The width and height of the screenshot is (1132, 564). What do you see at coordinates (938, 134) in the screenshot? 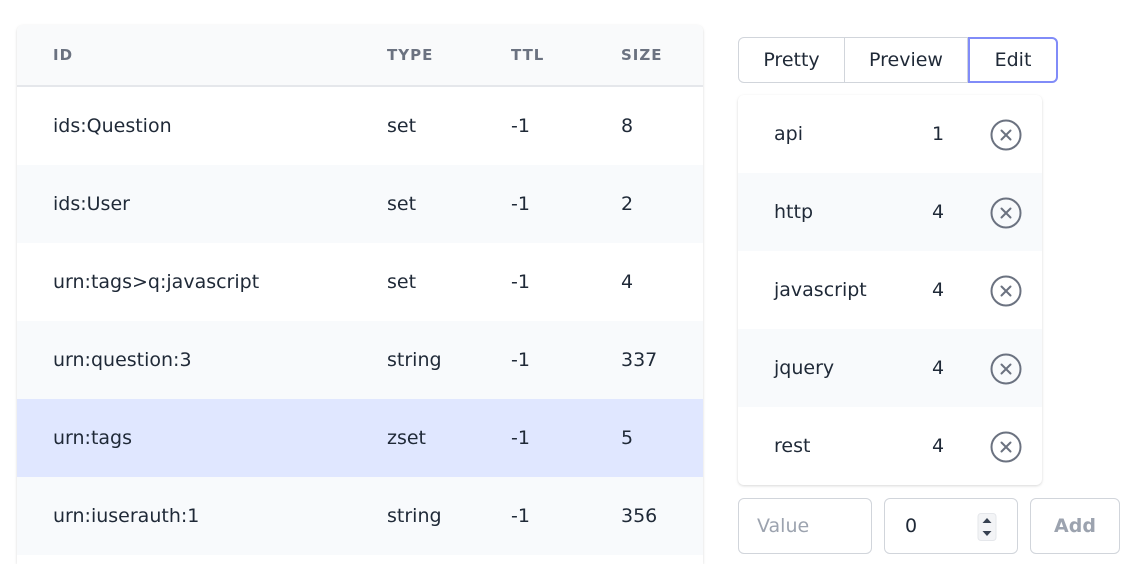
I see `member-score: 1` at bounding box center [938, 134].